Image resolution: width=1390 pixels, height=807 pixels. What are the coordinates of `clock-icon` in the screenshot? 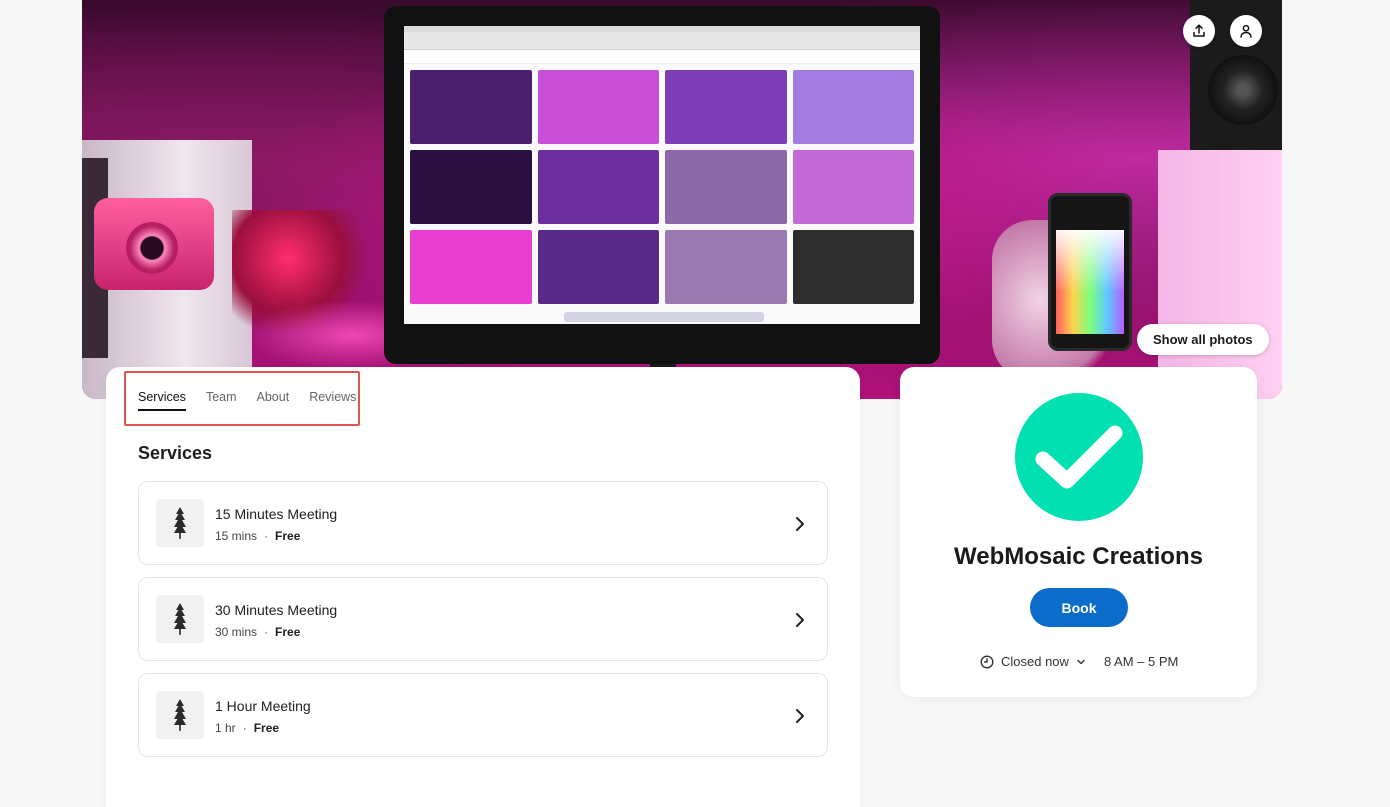 It's located at (987, 661).